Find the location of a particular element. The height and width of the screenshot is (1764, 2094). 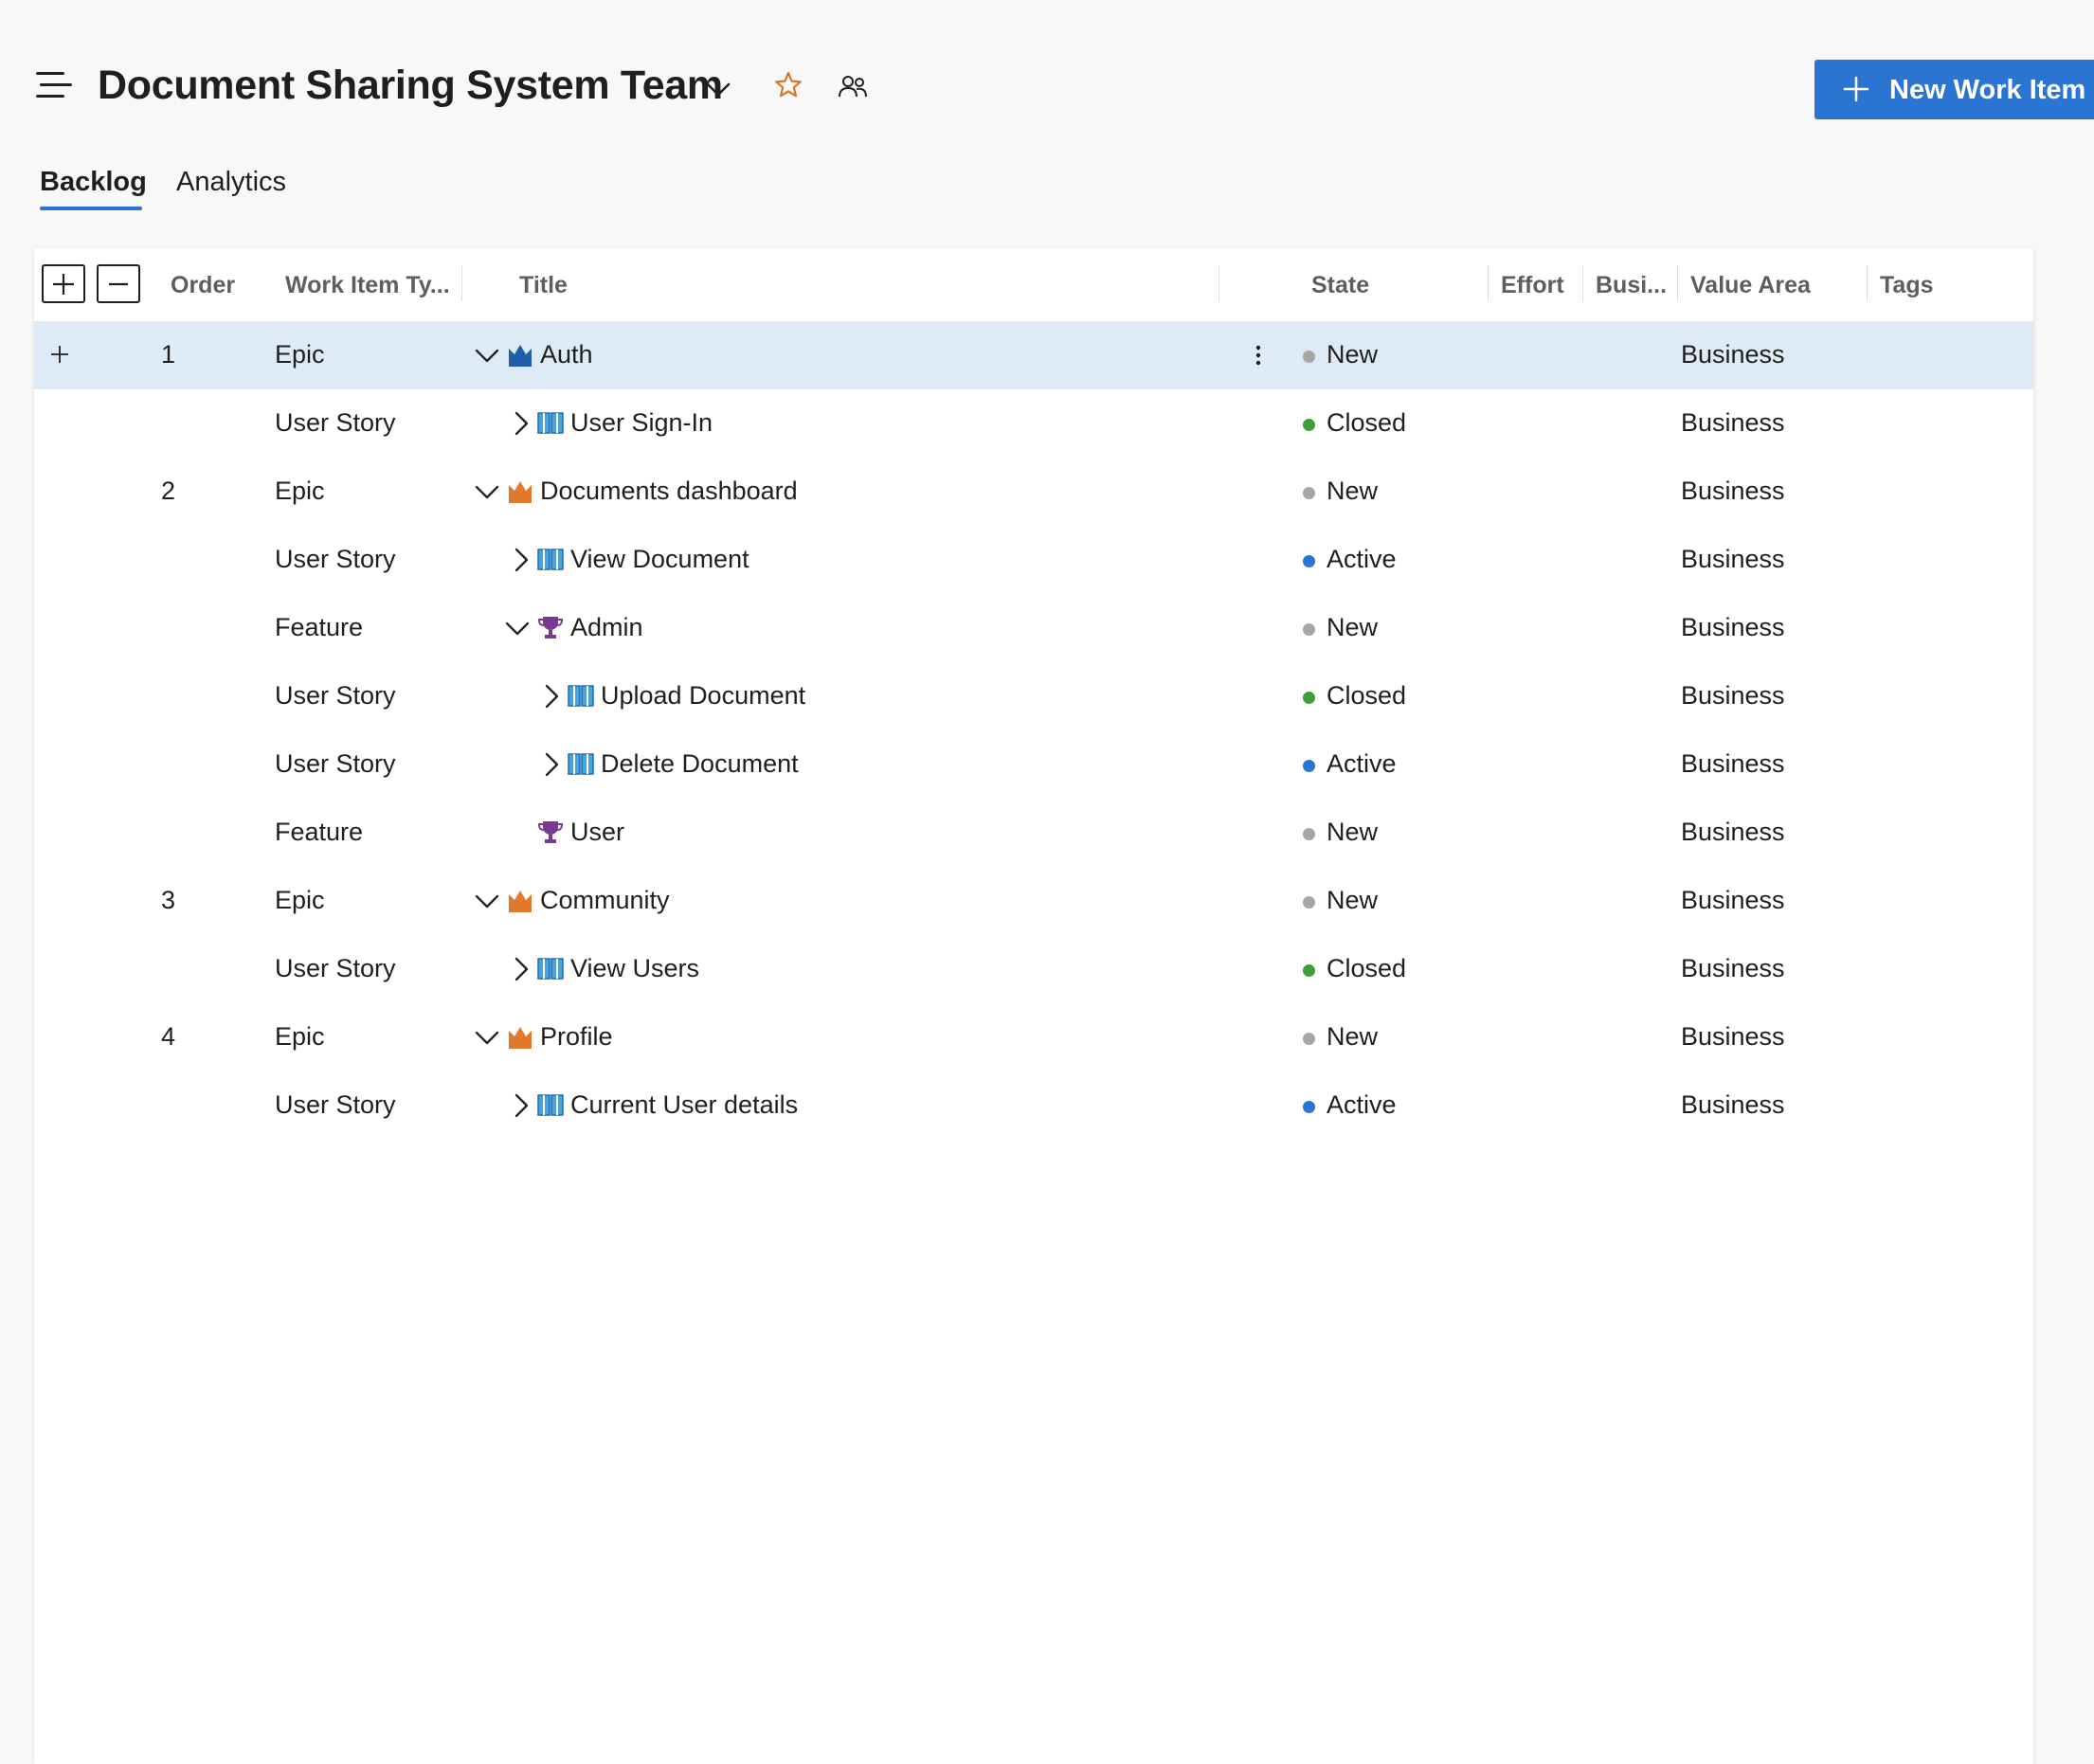

column-header-order: Order is located at coordinates (203, 285).